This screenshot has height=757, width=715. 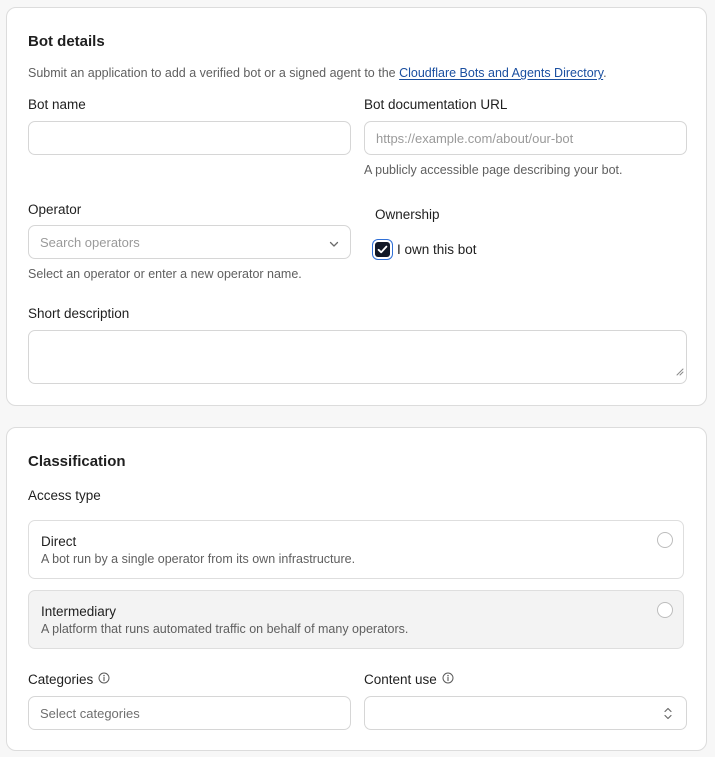 What do you see at coordinates (665, 610) in the screenshot?
I see `intermediary-radio` at bounding box center [665, 610].